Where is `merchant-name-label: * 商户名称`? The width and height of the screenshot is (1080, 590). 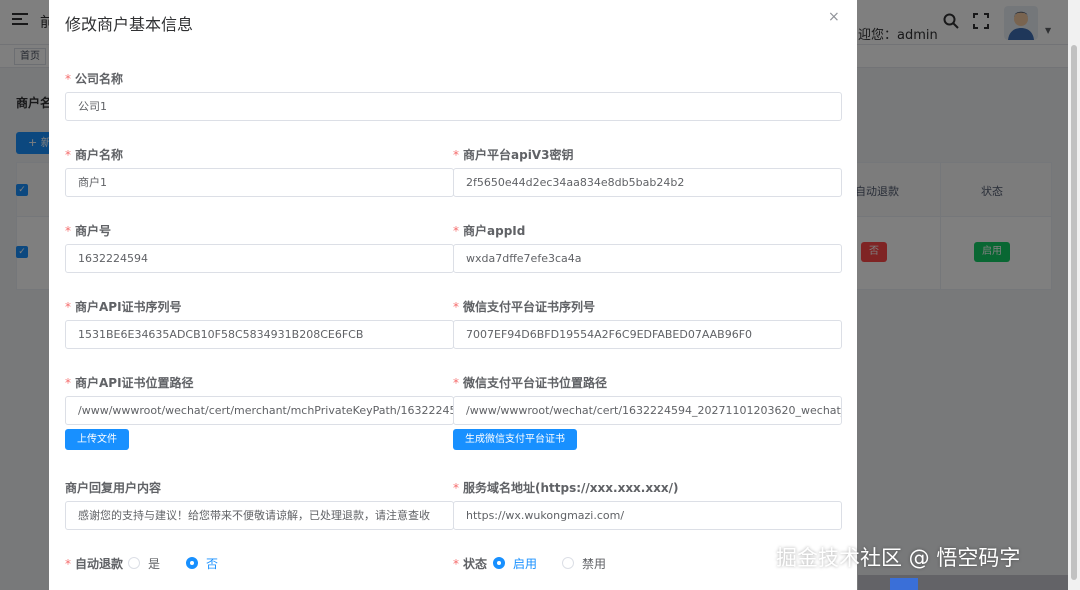
merchant-name-label: * 商户名称 is located at coordinates (94, 155).